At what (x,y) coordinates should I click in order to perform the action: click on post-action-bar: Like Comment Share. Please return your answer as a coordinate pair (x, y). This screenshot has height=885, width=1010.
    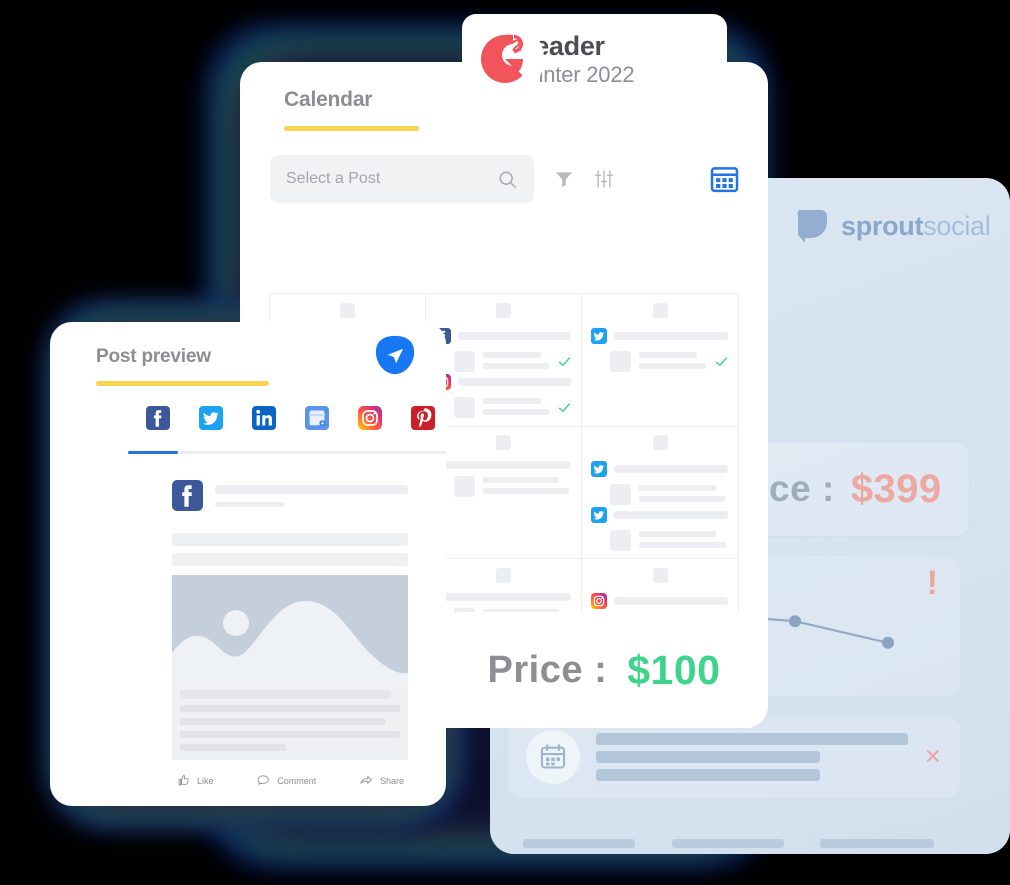
    Looking at the image, I should click on (290, 774).